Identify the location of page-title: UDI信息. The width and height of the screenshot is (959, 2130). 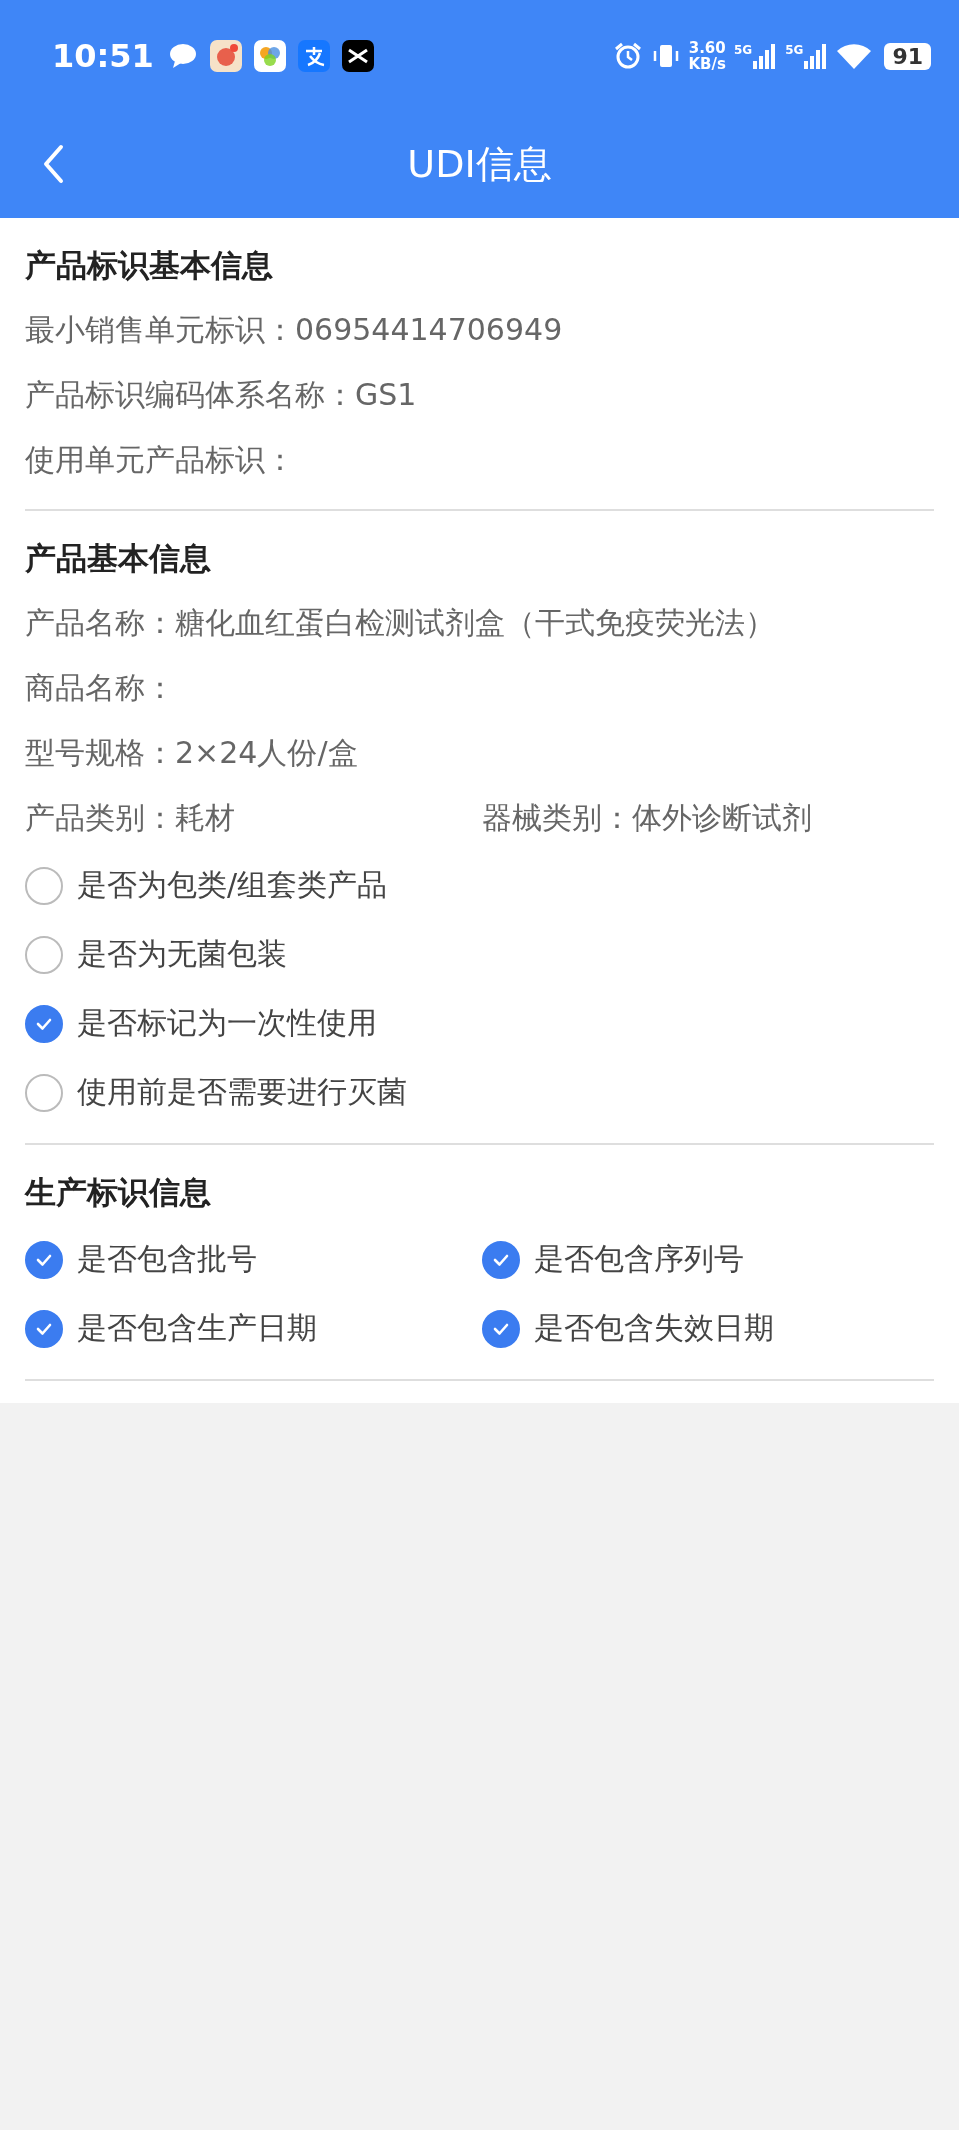
(479, 164).